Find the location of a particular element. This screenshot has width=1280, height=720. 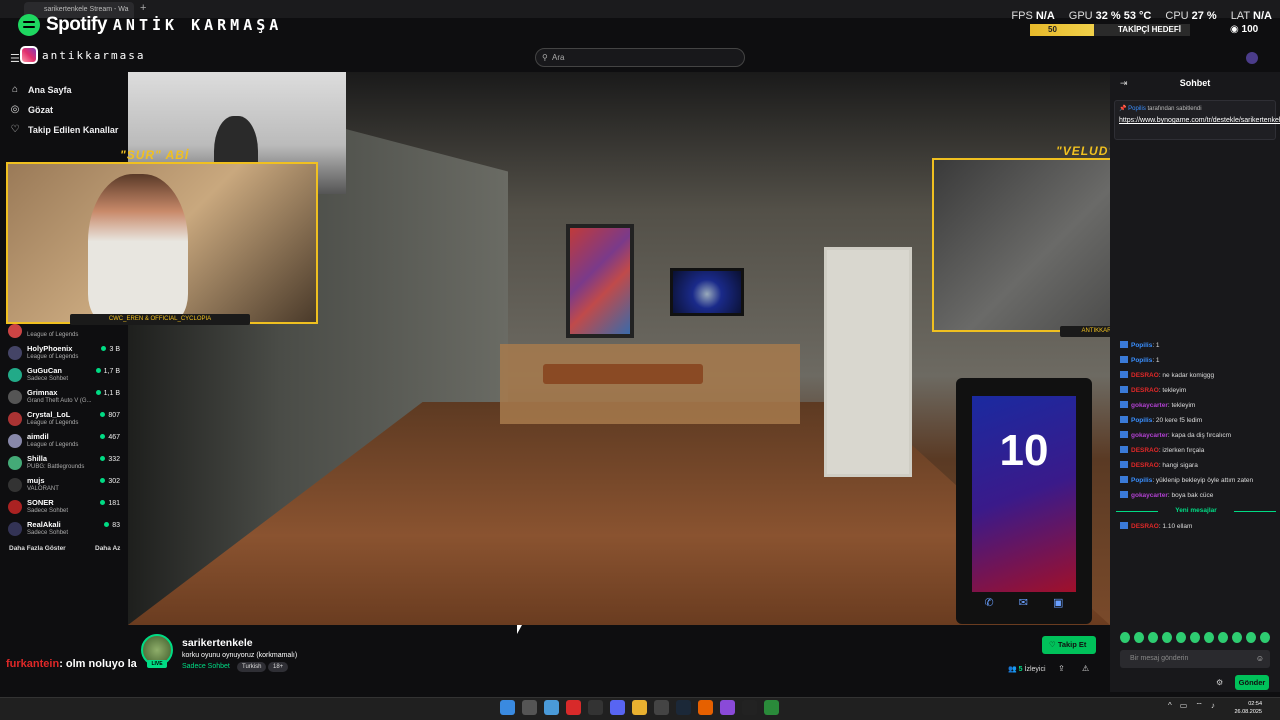

show-more-button: Daha Fazla Göster is located at coordinates (37, 548).